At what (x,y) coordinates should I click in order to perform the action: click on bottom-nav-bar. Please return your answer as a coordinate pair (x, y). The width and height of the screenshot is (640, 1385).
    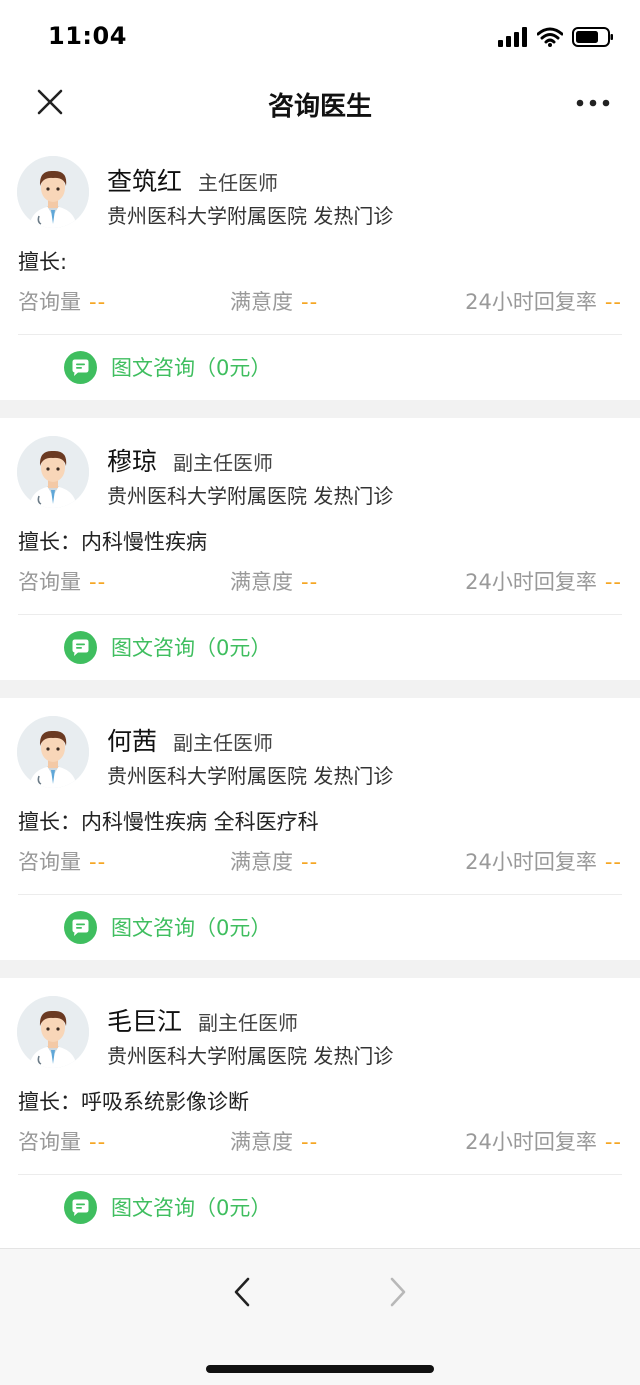
    Looking at the image, I should click on (320, 1316).